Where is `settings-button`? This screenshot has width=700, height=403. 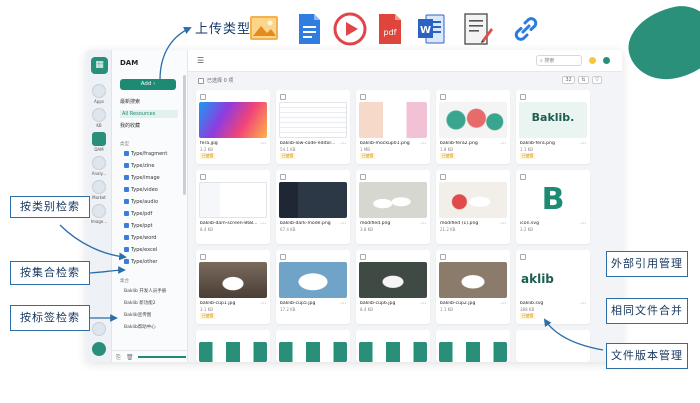 settings-button is located at coordinates (99, 329).